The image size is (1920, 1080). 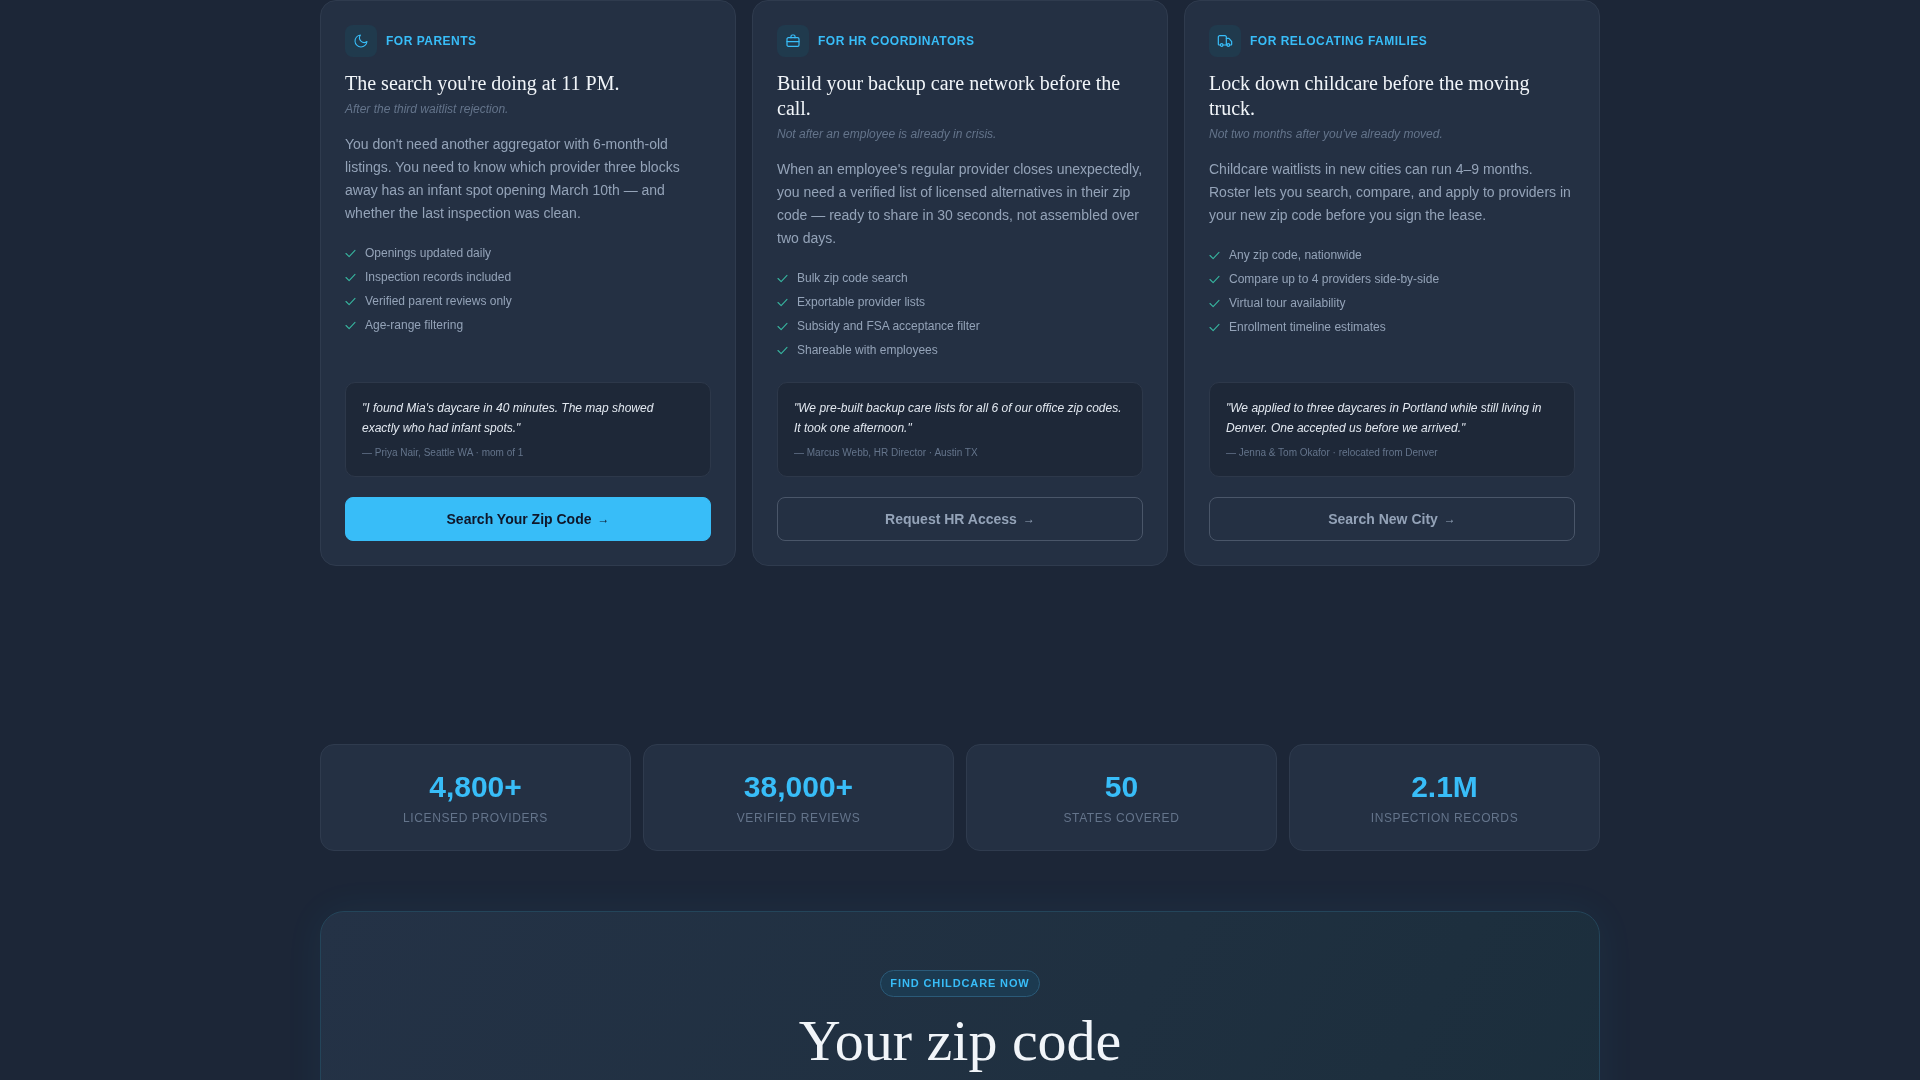 I want to click on truck-icon, so click(x=1225, y=41).